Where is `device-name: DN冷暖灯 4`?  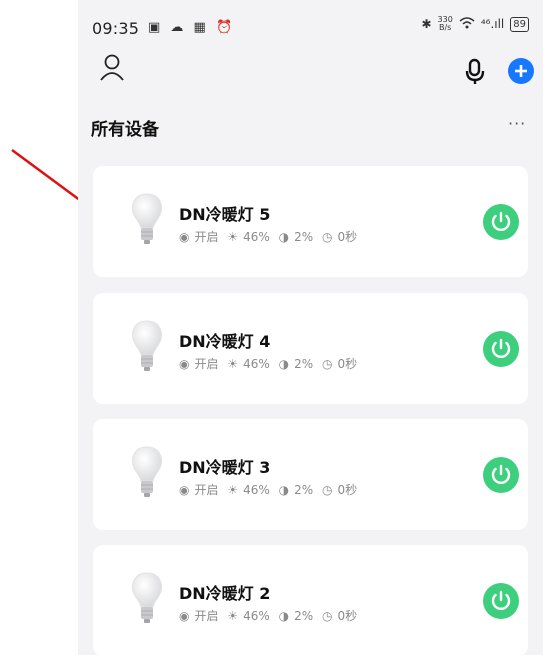
device-name: DN冷暖灯 4 is located at coordinates (225, 341).